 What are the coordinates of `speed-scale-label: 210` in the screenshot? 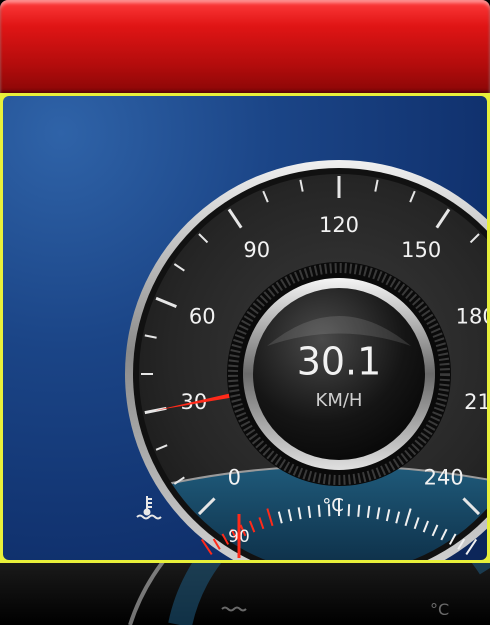 It's located at (475, 402).